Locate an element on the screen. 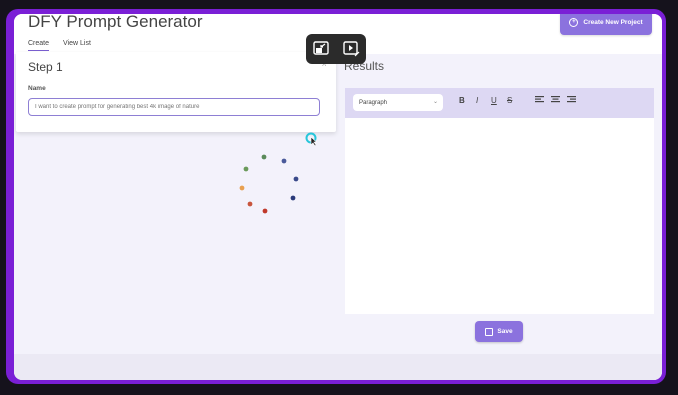  name-input is located at coordinates (174, 107).